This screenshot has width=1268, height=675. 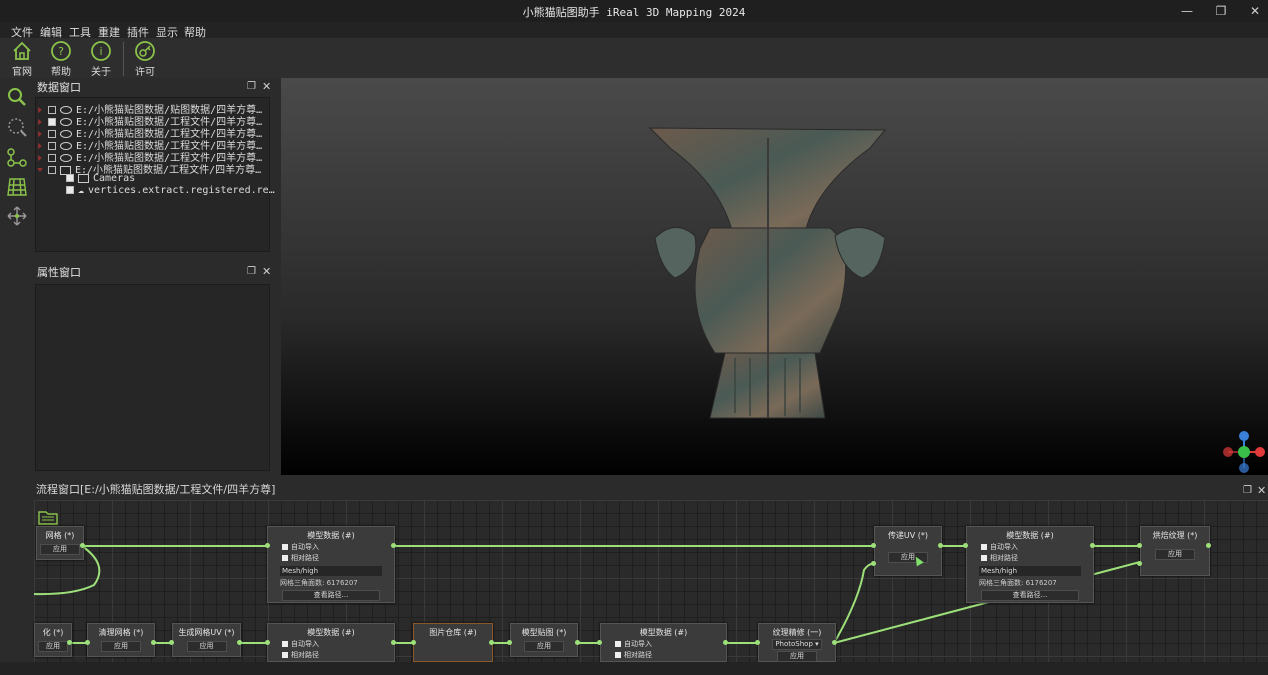 I want to click on node-image-store: 图片仓库 (#), so click(x=453, y=642).